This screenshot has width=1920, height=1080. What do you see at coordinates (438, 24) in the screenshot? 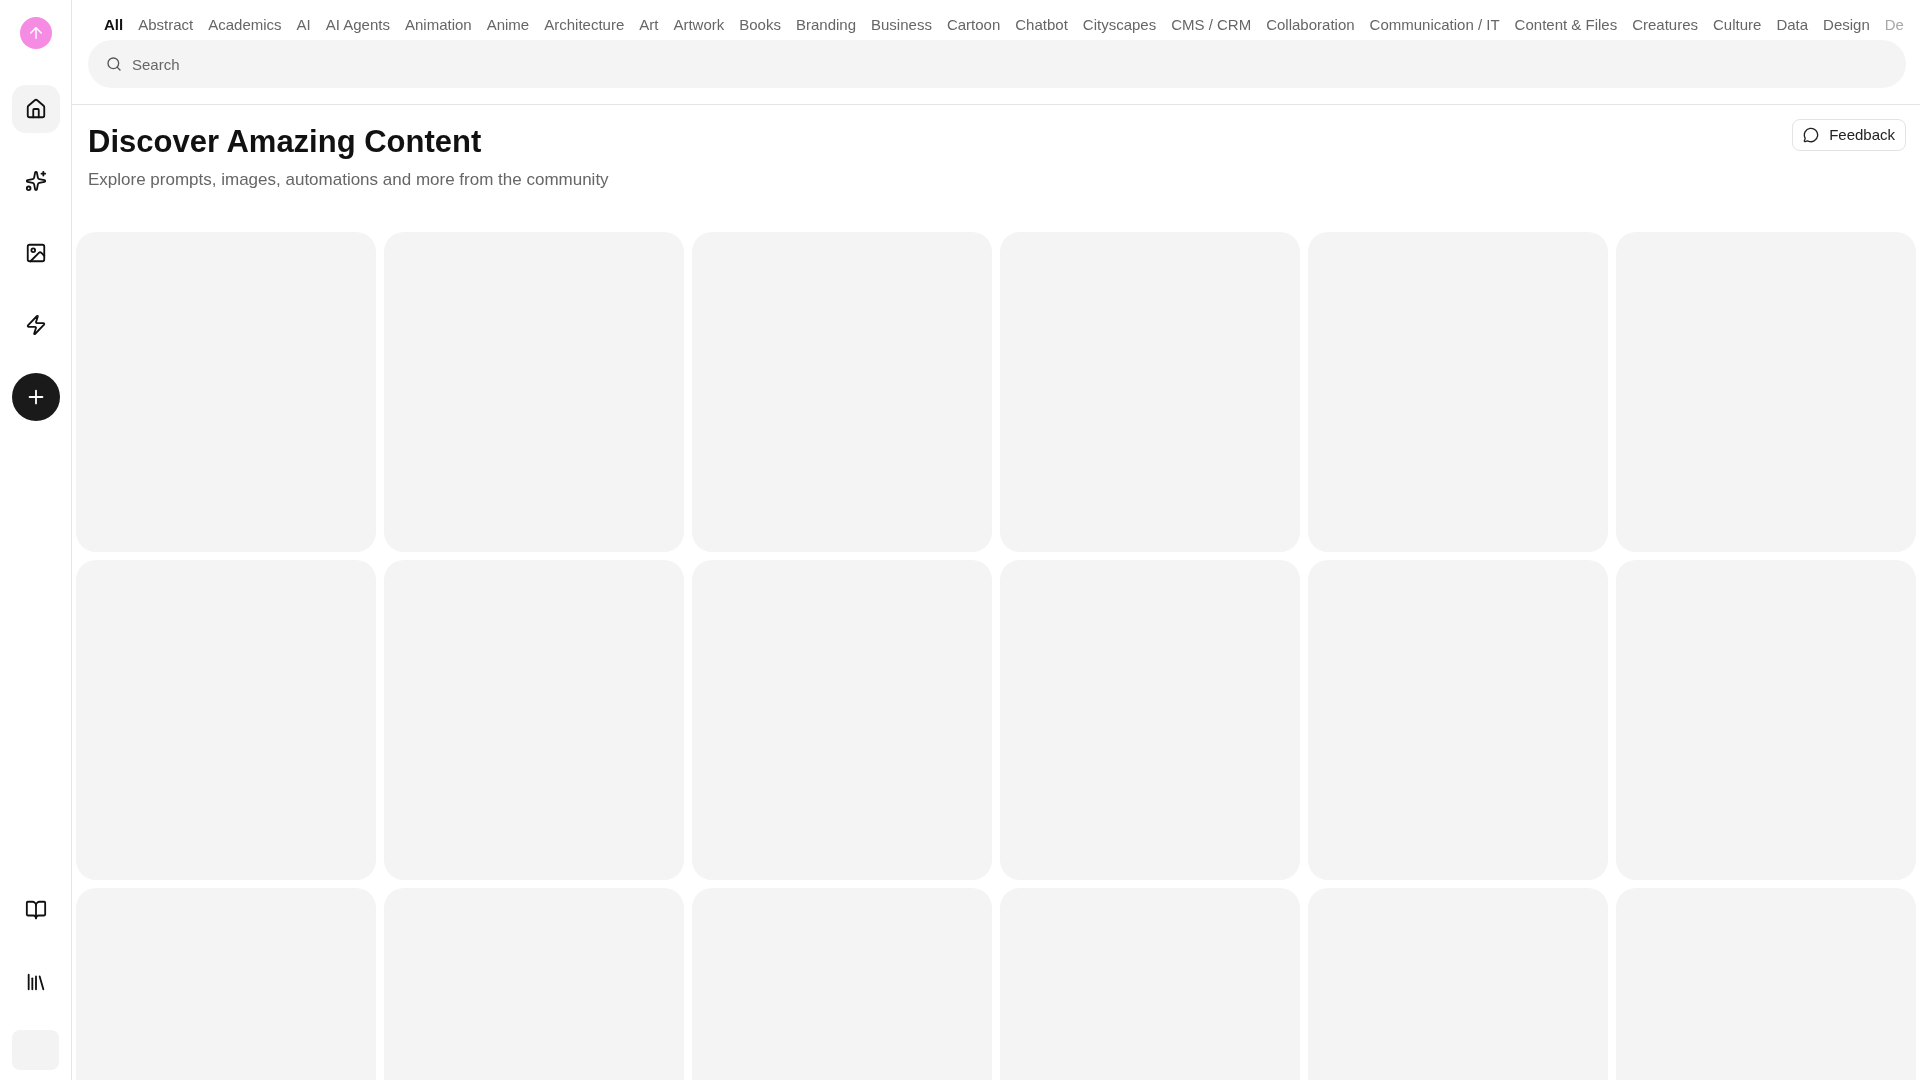
I see `category-tab: Animation` at bounding box center [438, 24].